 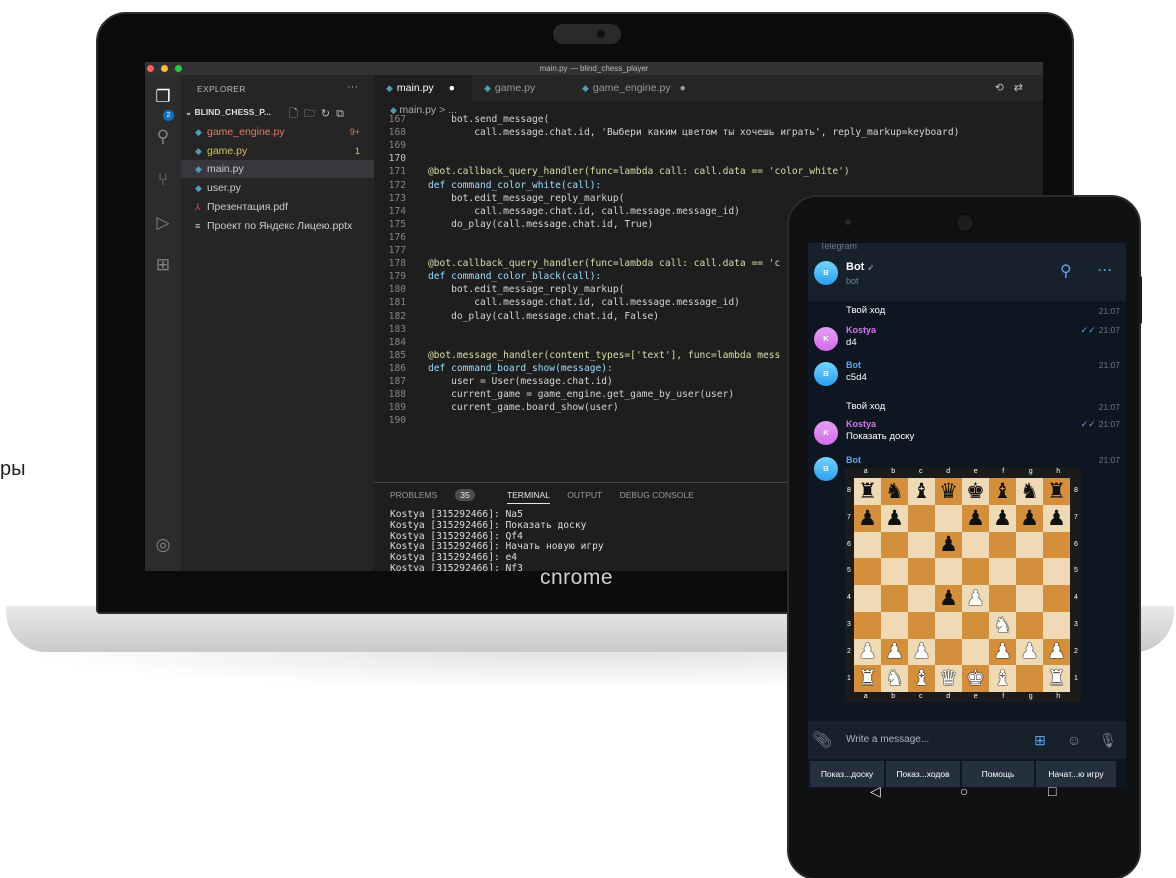 I want to click on message-sender: Kostya, so click(x=861, y=424).